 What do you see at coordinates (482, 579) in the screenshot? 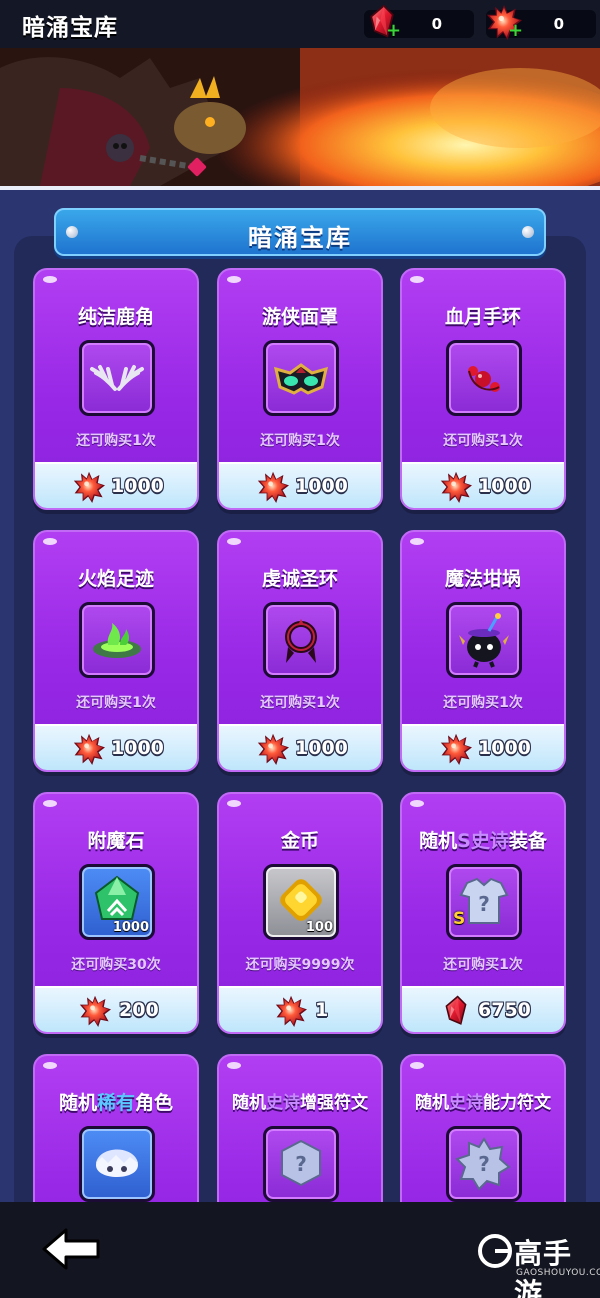
I see `item-name: 魔法坩埚` at bounding box center [482, 579].